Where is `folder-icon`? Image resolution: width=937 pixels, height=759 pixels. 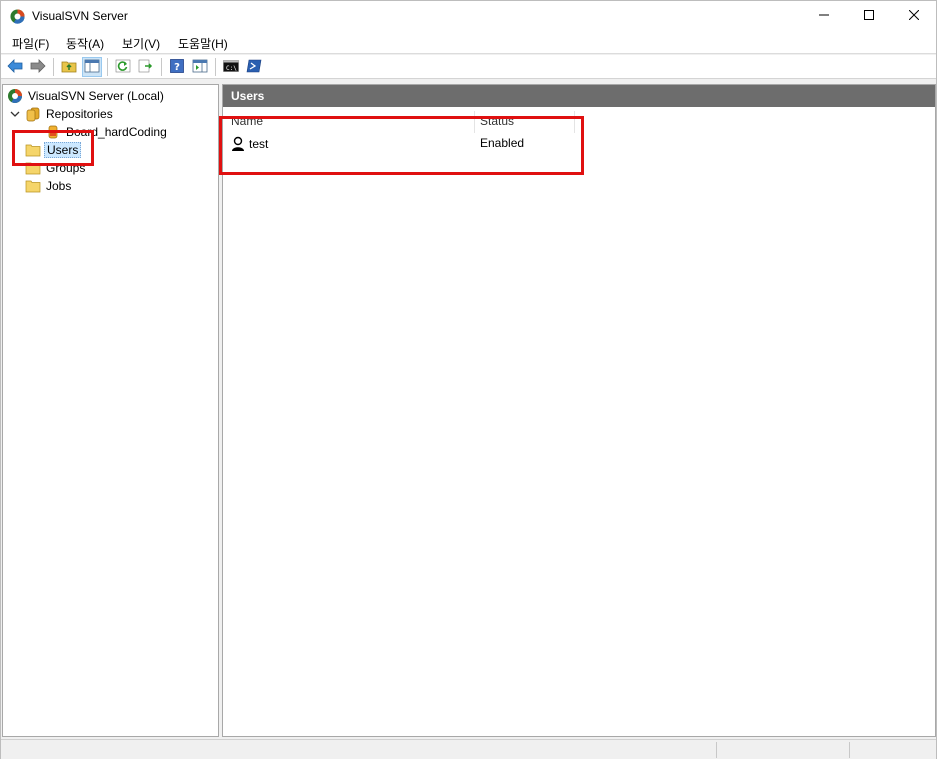
folder-icon is located at coordinates (33, 186).